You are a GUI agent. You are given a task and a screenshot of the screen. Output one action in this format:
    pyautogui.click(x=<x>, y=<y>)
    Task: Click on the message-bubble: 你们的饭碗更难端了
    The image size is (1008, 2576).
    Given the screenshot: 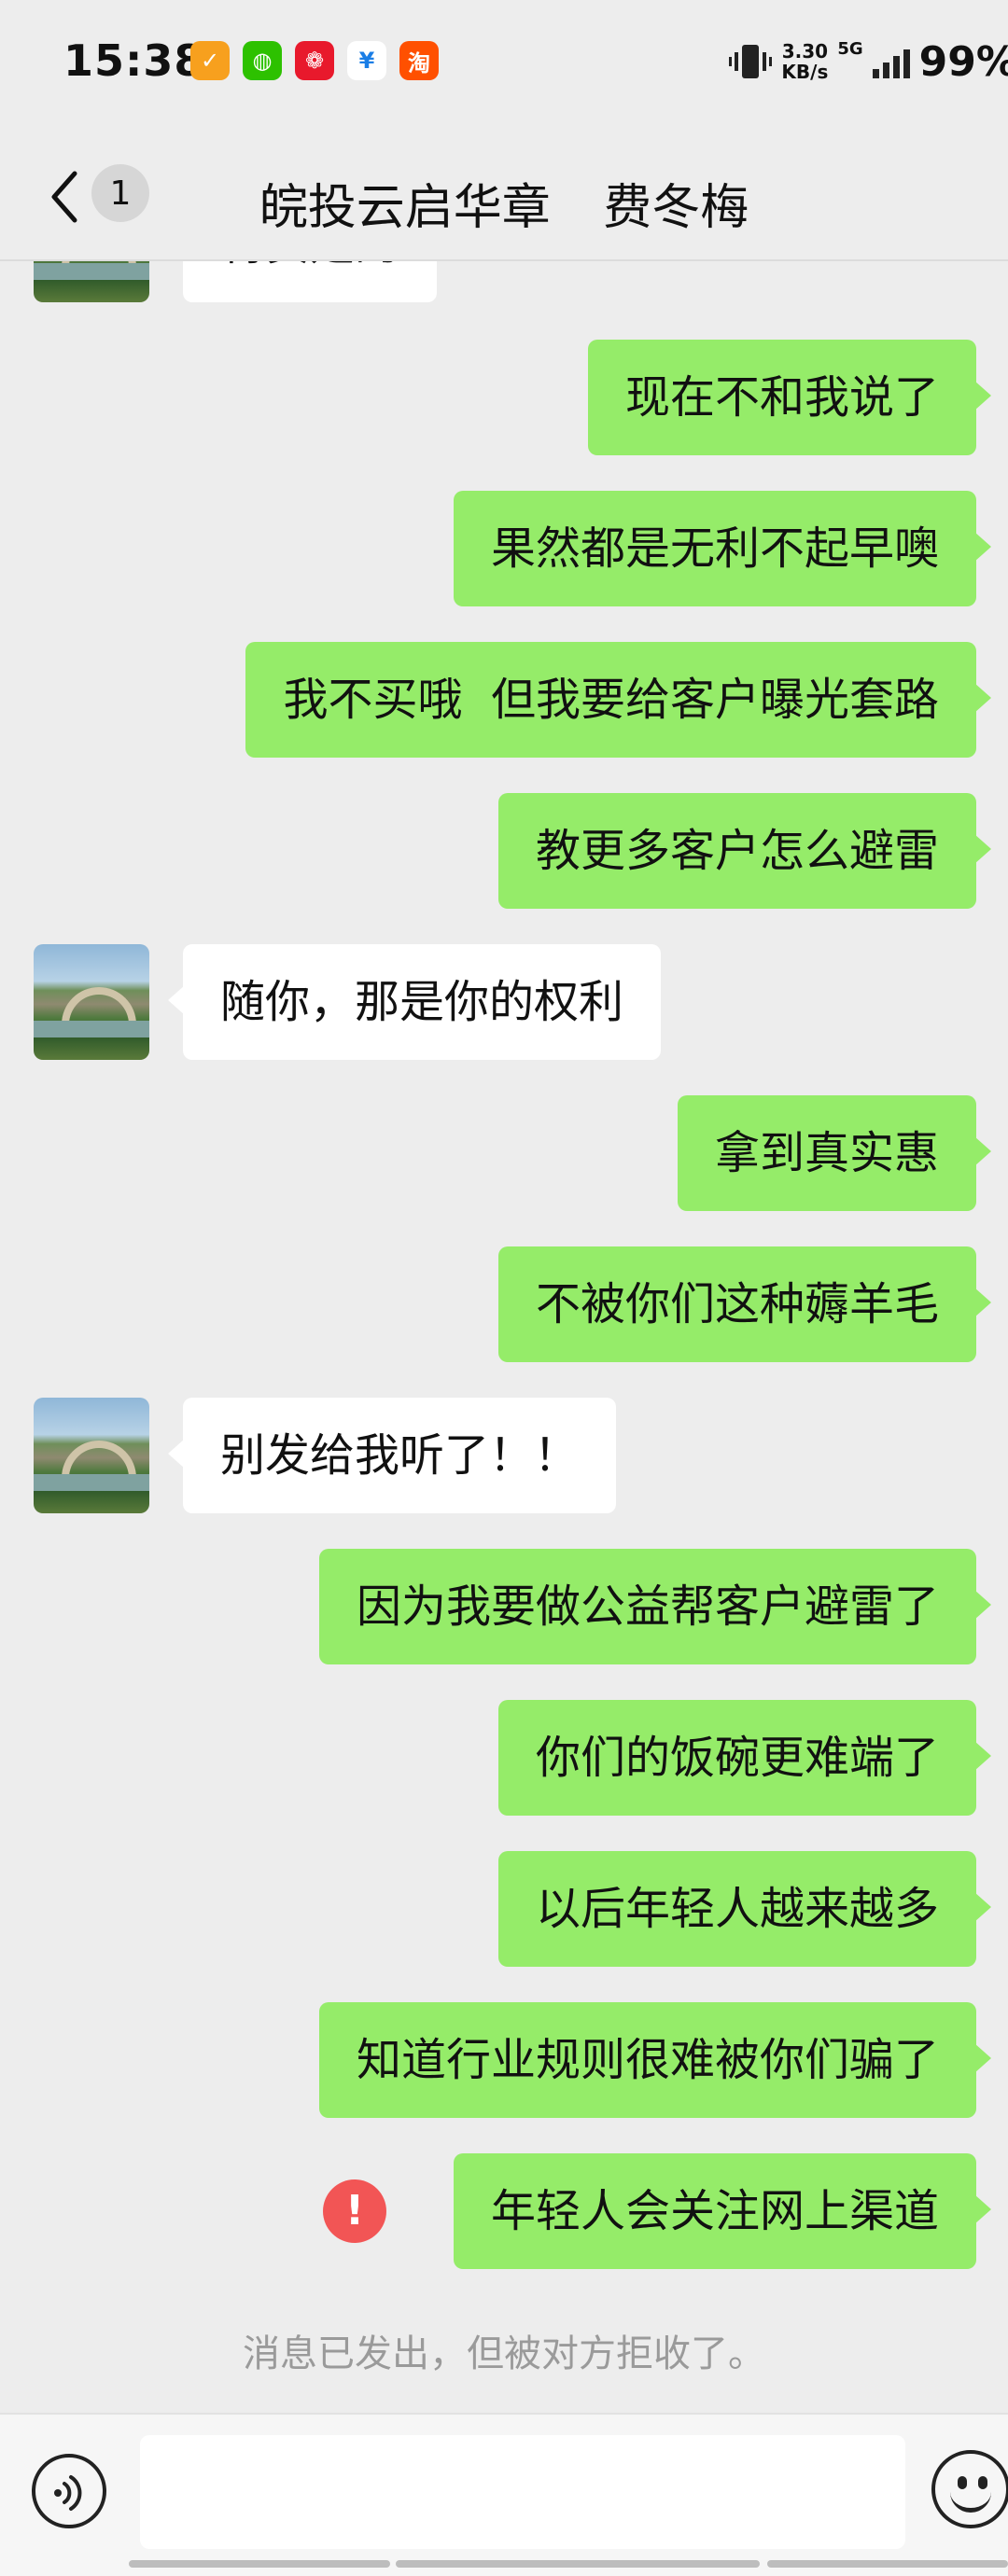 What is the action you would take?
    pyautogui.click(x=744, y=1758)
    